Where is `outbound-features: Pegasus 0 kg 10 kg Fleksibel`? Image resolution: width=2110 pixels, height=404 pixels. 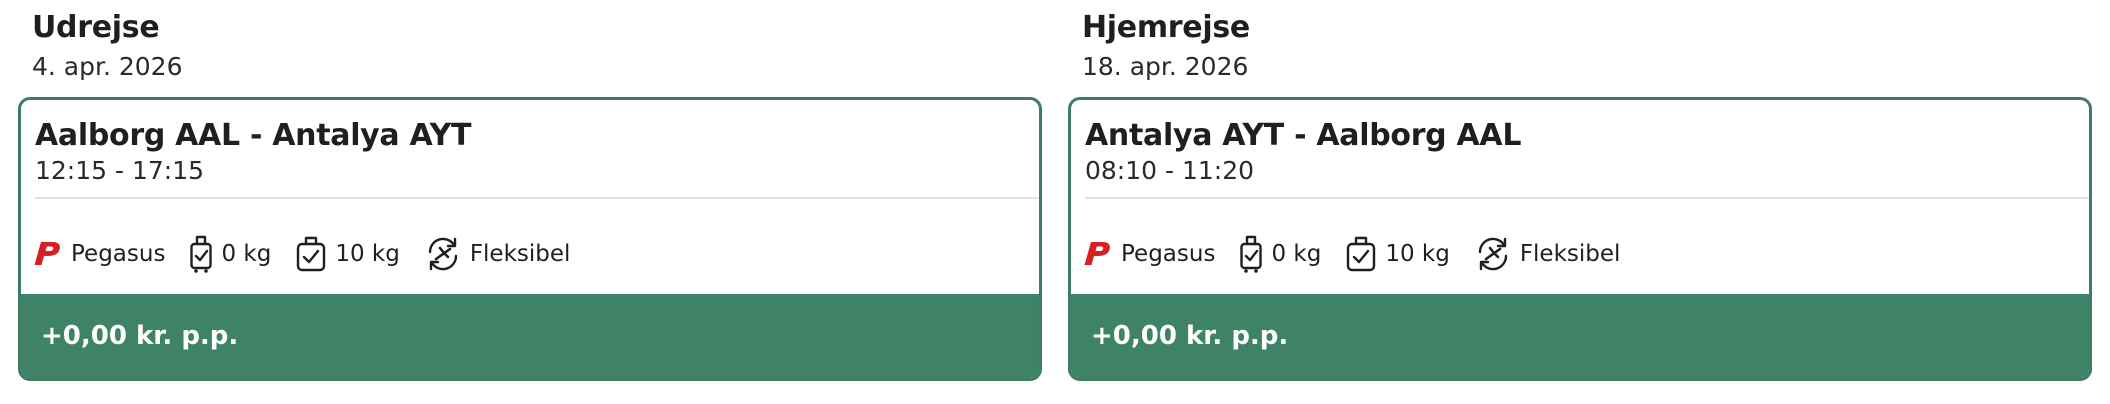
outbound-features: Pegasus 0 kg 10 kg Fleksibel is located at coordinates (301, 254).